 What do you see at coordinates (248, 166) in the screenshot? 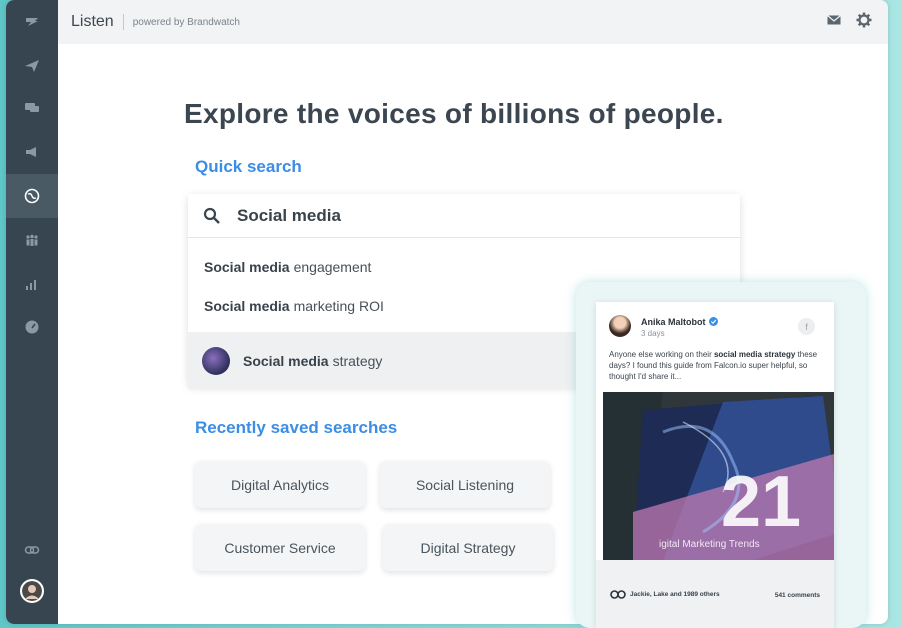
I see `quick-search-label: Quick search` at bounding box center [248, 166].